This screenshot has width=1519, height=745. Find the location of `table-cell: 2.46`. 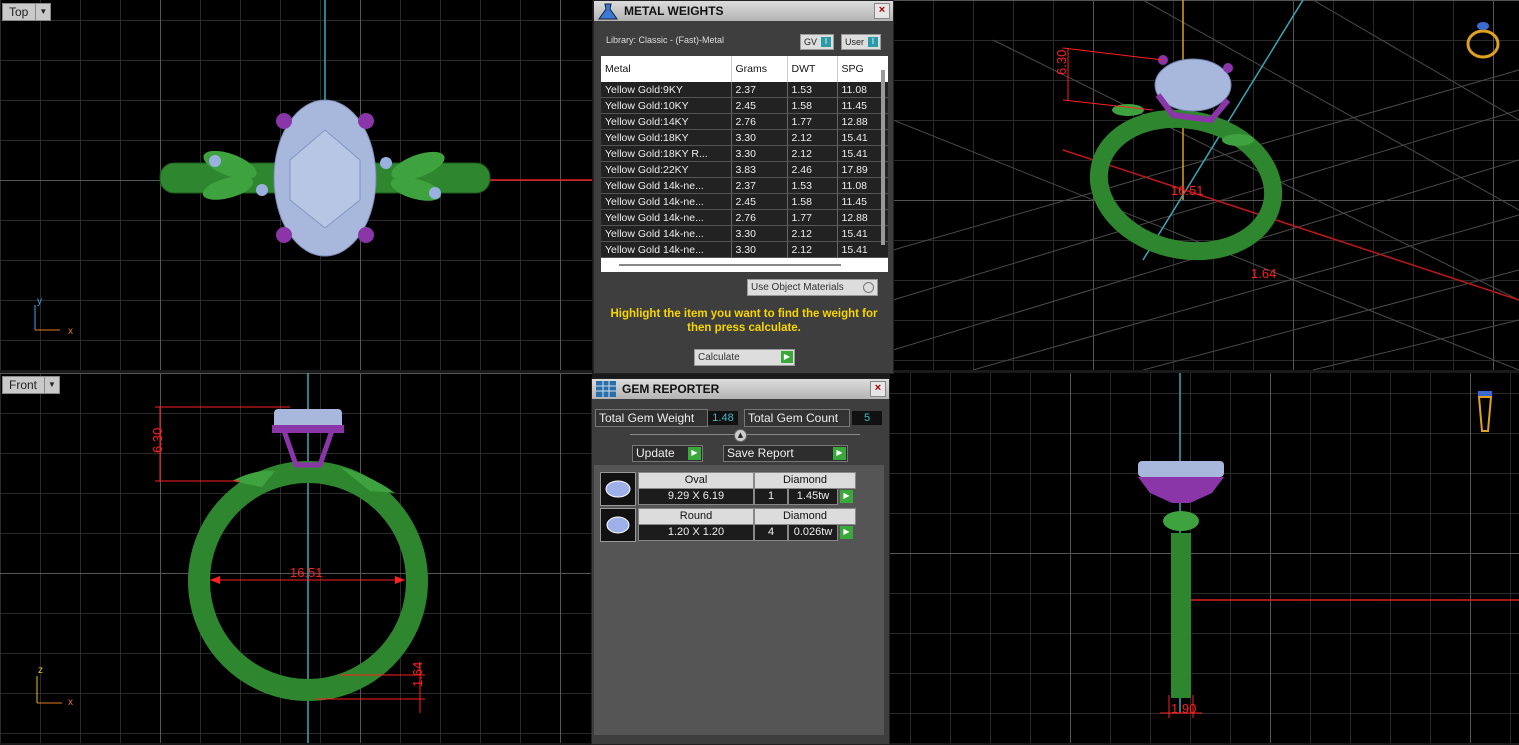

table-cell: 2.46 is located at coordinates (812, 169).